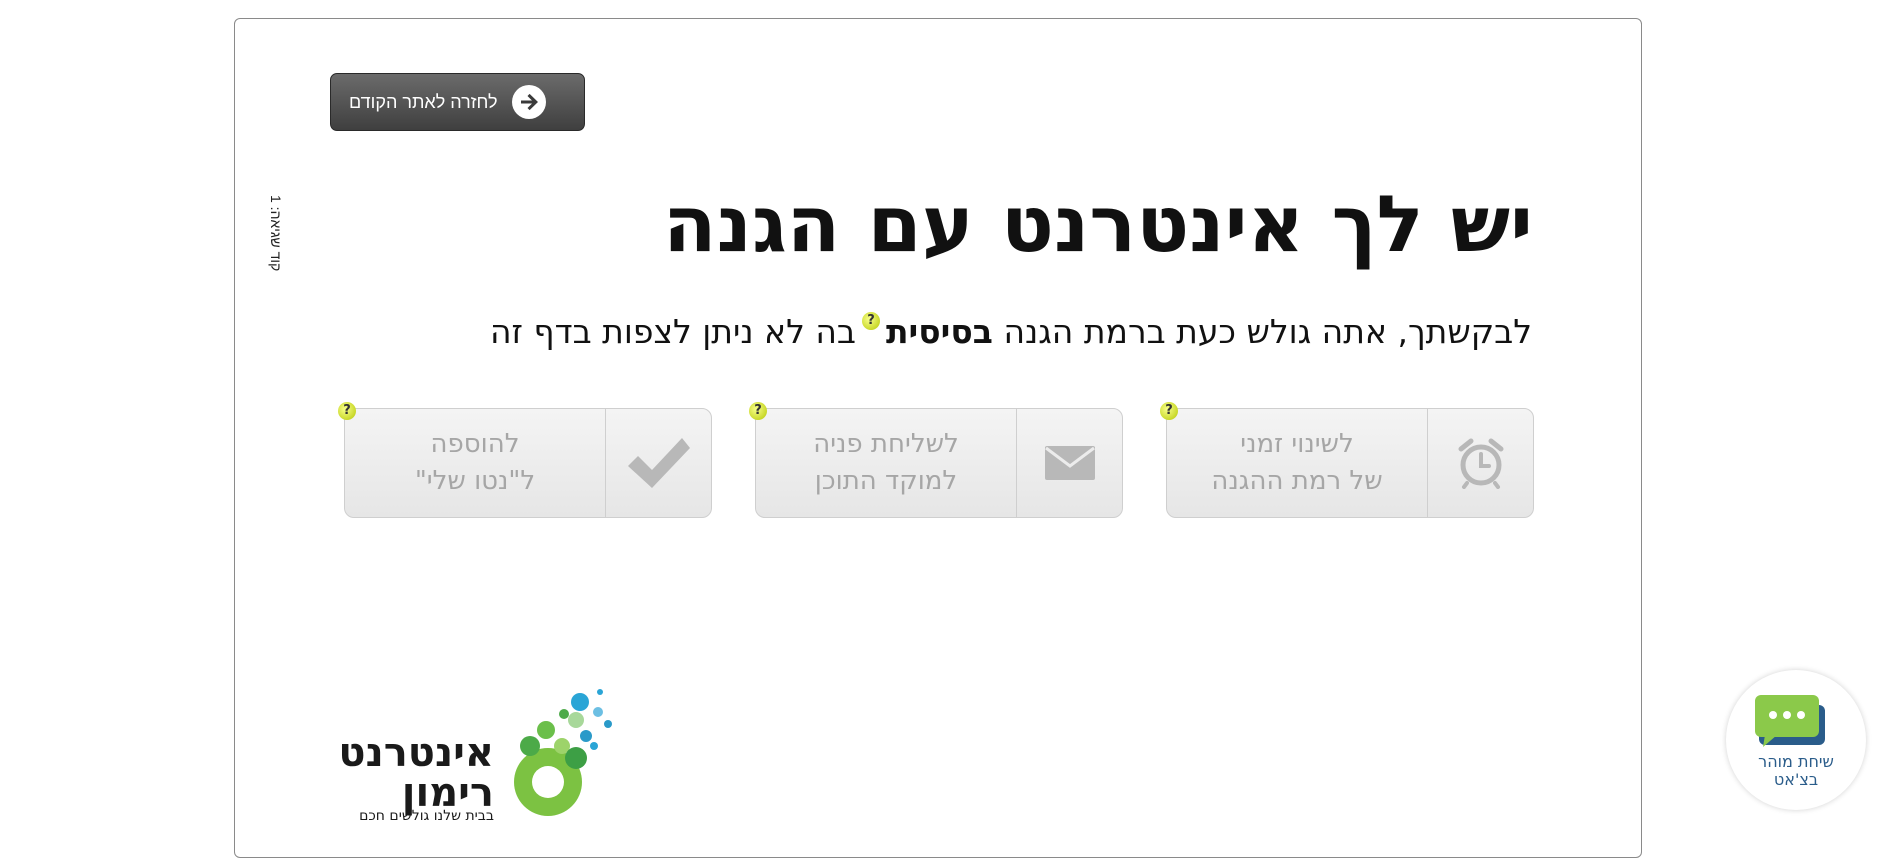 The image size is (1878, 858). I want to click on envelope-icon, so click(1069, 463).